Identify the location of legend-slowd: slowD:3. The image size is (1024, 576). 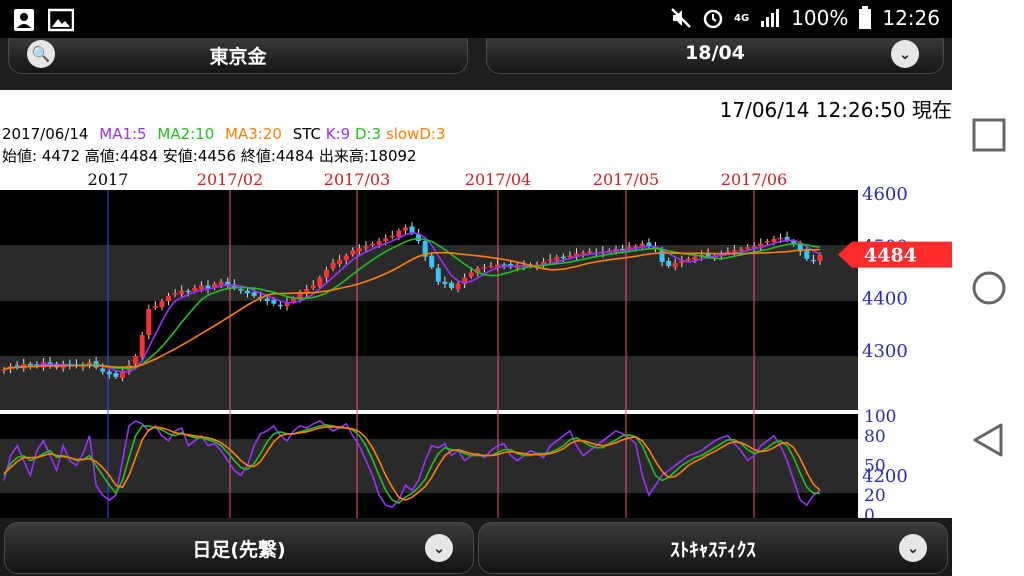
(415, 134).